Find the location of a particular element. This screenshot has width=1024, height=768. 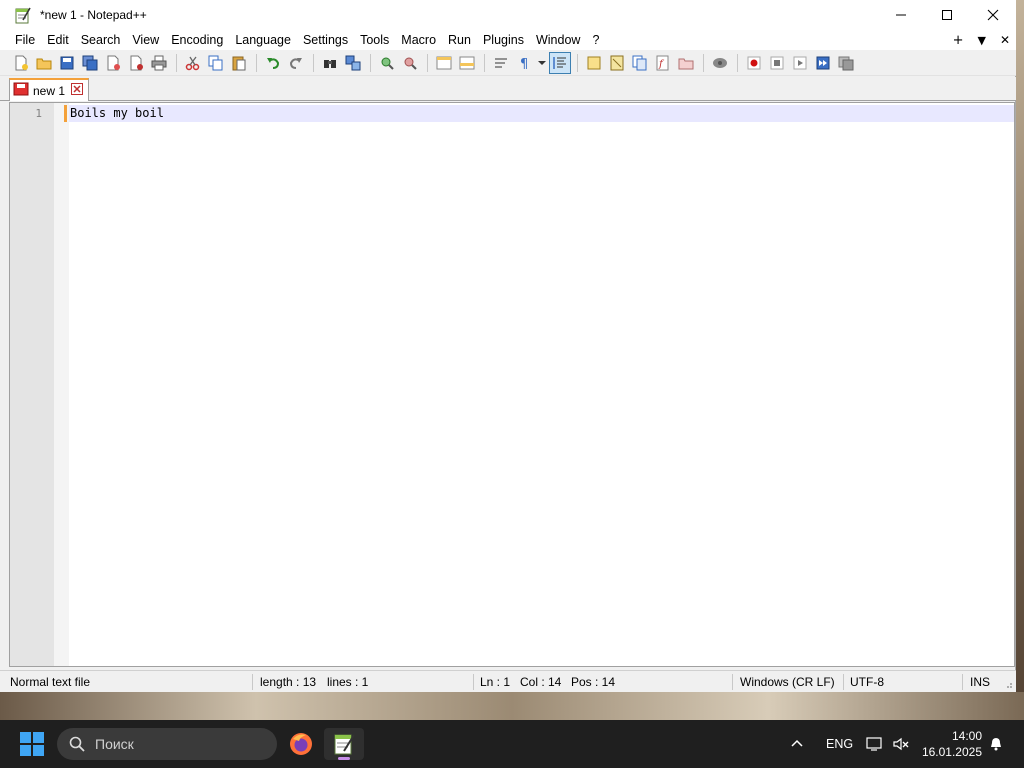

status-eol-format: Windows (CR LF) is located at coordinates (787, 682).